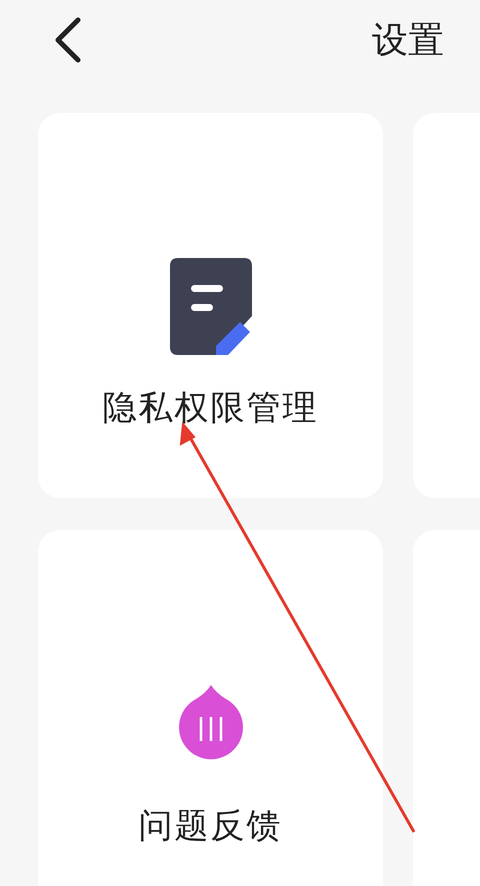  I want to click on page-title: 设置, so click(408, 40).